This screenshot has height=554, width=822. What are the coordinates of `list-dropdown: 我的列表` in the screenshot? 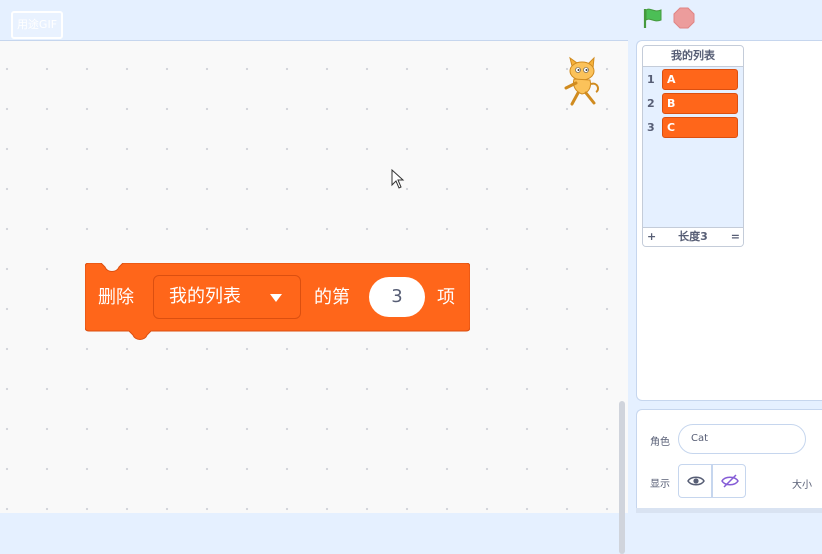 It's located at (227, 297).